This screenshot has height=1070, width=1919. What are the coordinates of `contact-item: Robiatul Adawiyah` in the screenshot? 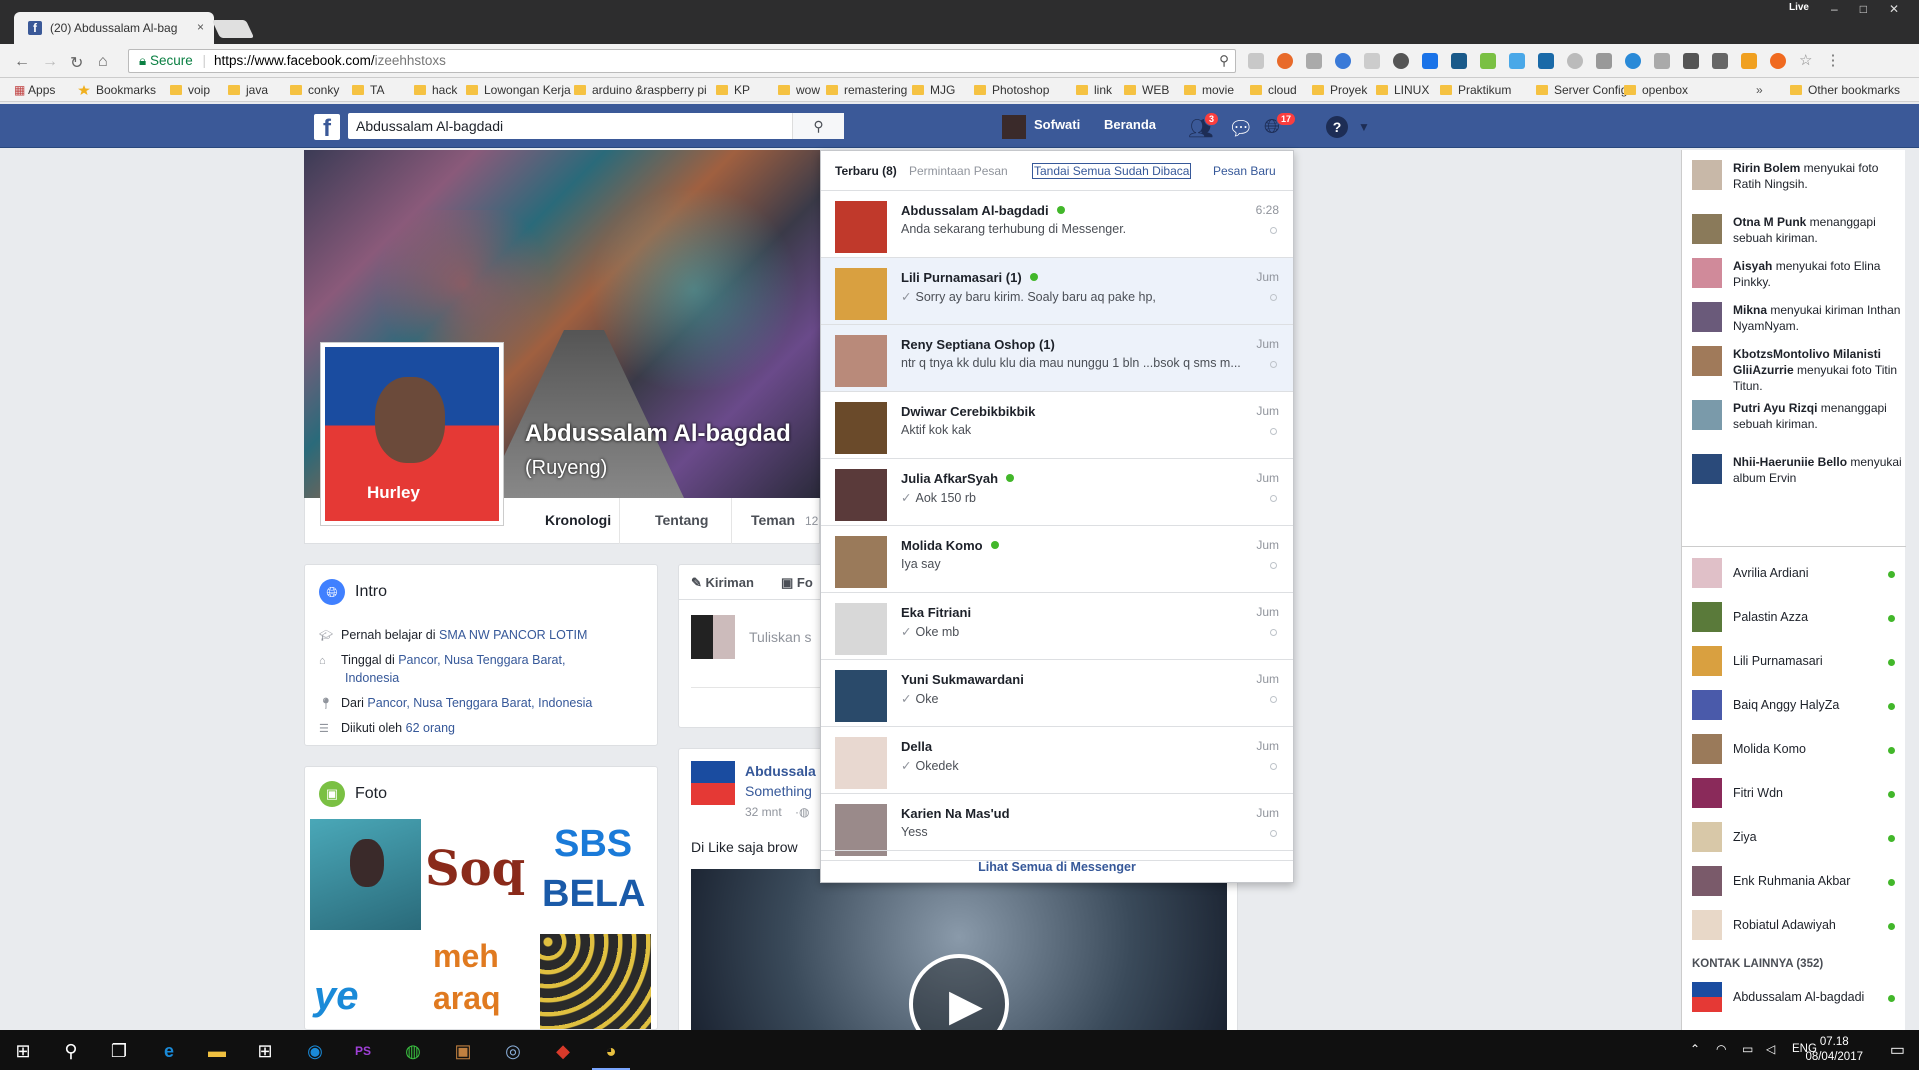 It's located at (1794, 926).